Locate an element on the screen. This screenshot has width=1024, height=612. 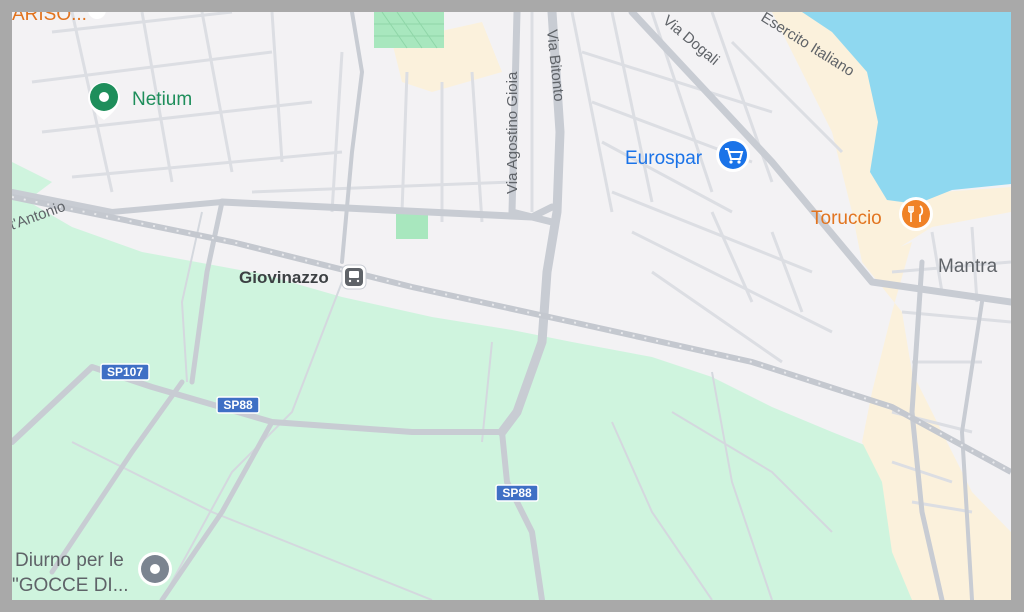
road-shield-sp88-a: SP88 is located at coordinates (238, 405).